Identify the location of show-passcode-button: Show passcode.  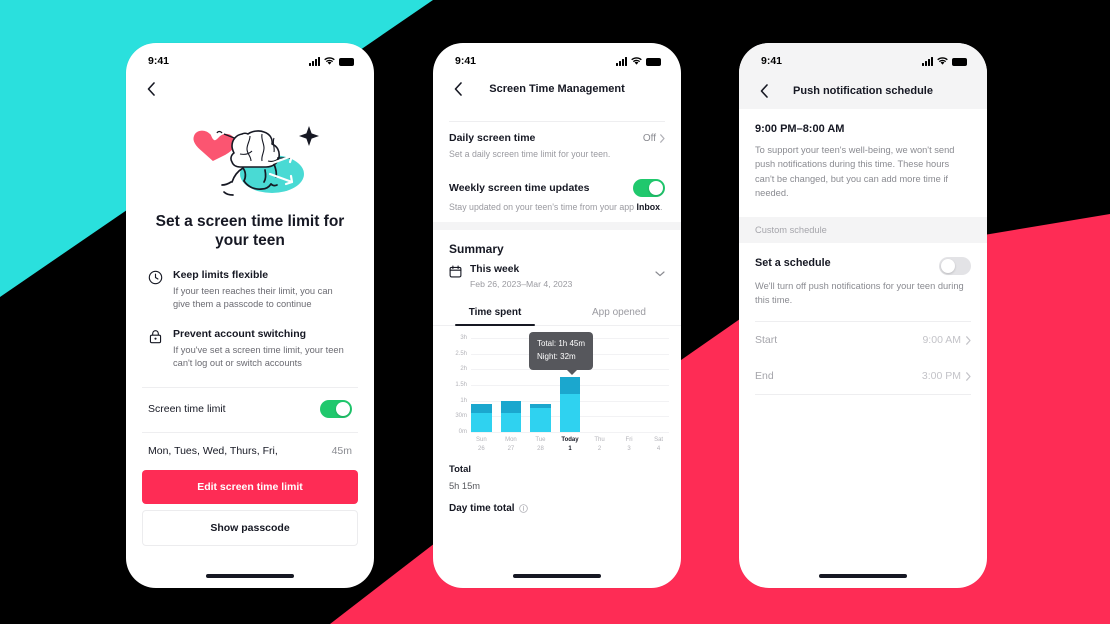
(250, 528).